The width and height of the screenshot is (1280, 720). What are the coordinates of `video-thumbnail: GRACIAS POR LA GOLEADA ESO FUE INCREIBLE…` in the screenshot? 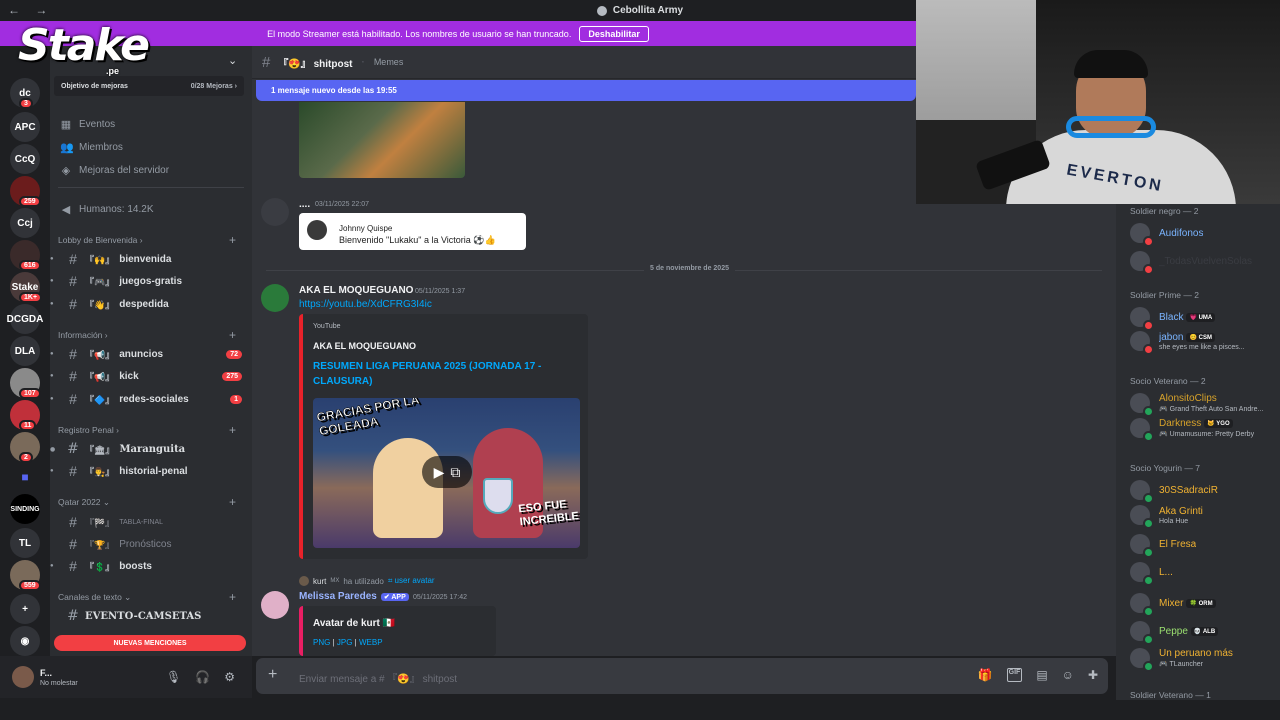 It's located at (446, 473).